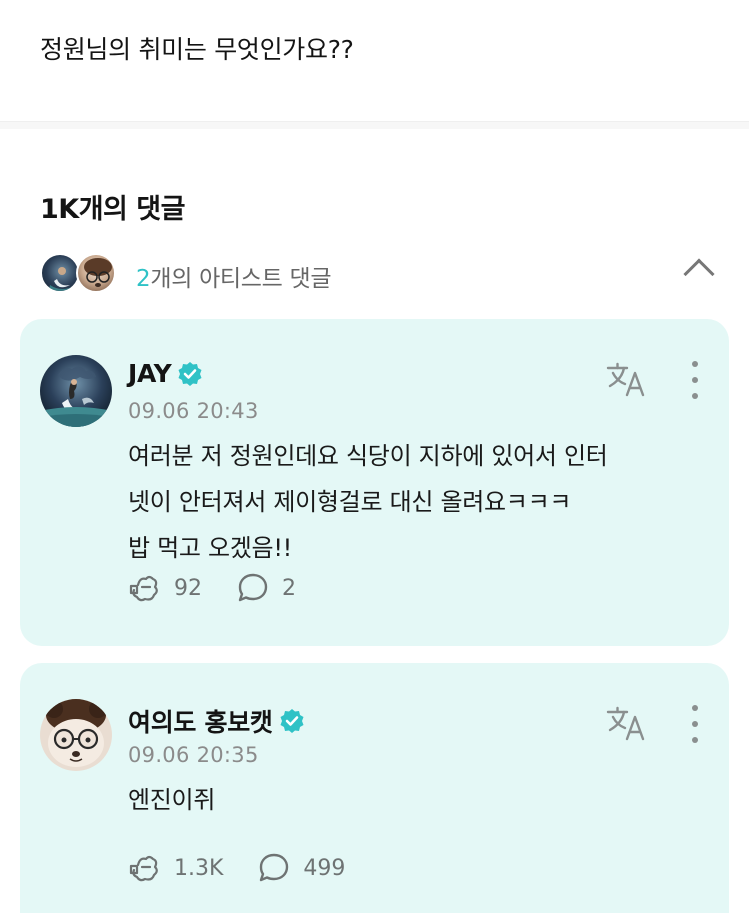  Describe the element at coordinates (193, 755) in the screenshot. I see `comment-time: 09.06 20:35` at that location.